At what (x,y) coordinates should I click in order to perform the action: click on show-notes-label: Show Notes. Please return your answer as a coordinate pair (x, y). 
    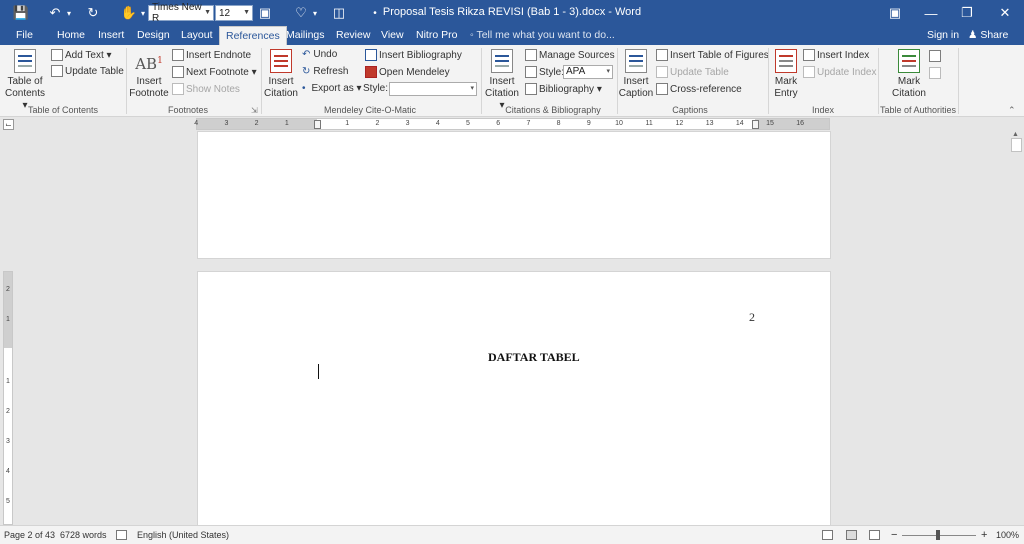
    Looking at the image, I should click on (213, 89).